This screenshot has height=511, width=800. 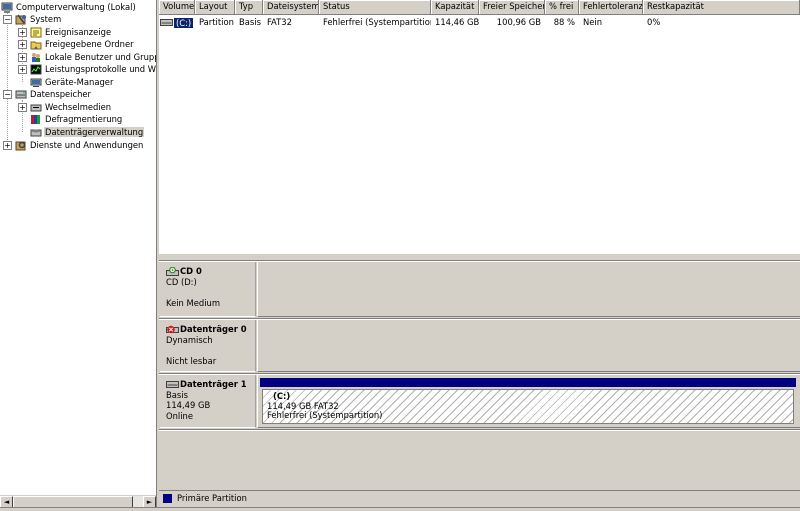 What do you see at coordinates (21, 94) in the screenshot?
I see `storage-icon` at bounding box center [21, 94].